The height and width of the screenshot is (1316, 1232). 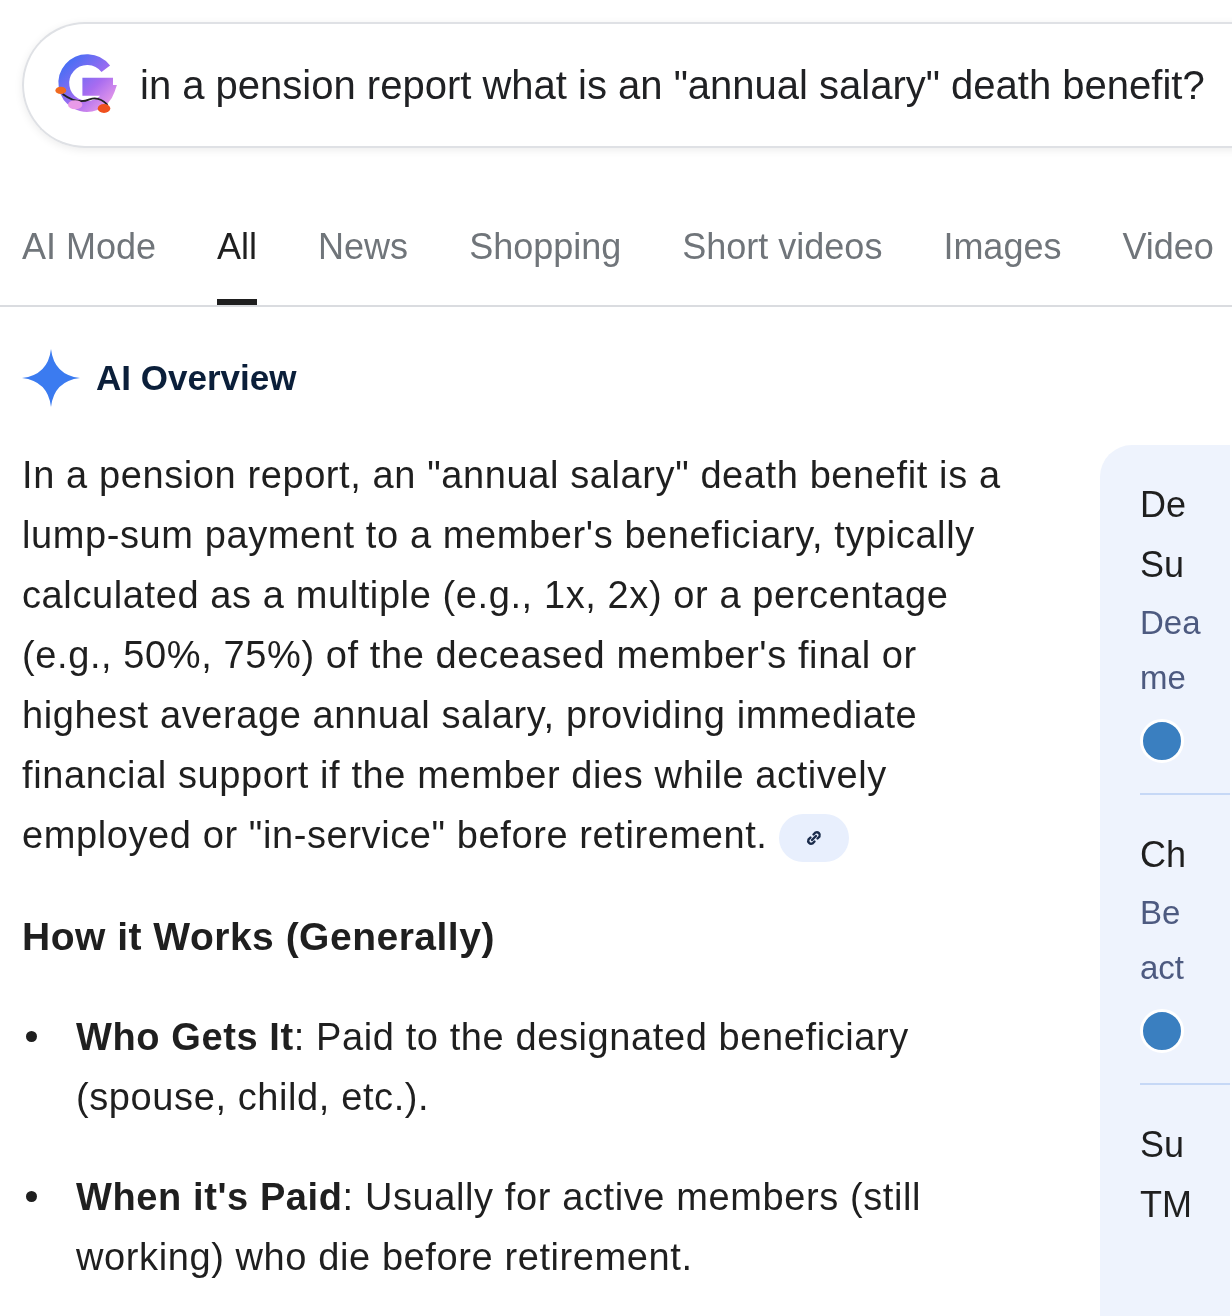 What do you see at coordinates (672, 85) in the screenshot?
I see `search-query: in a pension report what is an "annual salary" death benefit?` at bounding box center [672, 85].